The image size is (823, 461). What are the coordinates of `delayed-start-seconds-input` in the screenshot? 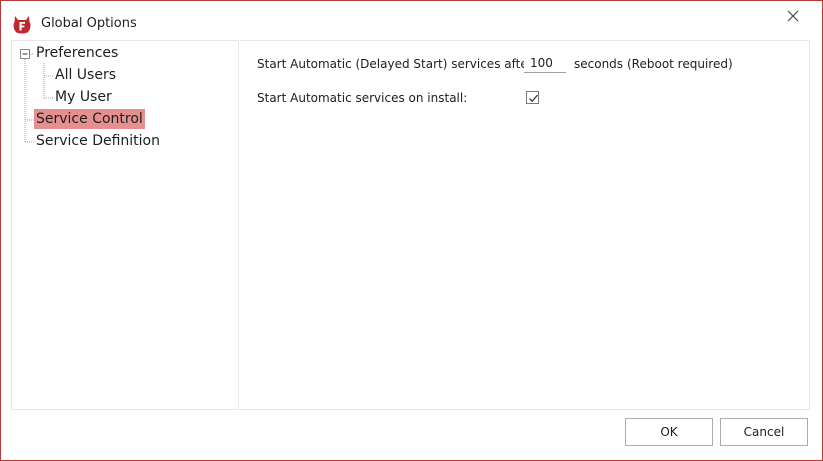 It's located at (545, 63).